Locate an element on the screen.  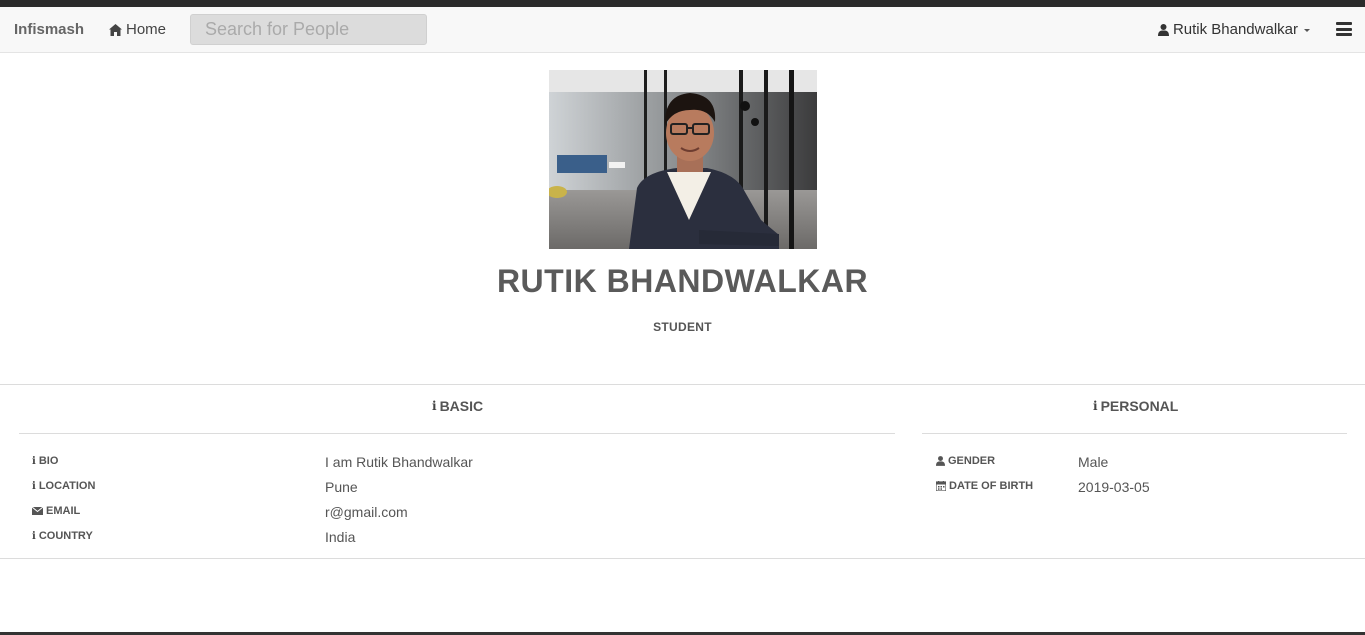
bio-label: i BIO is located at coordinates (45, 461).